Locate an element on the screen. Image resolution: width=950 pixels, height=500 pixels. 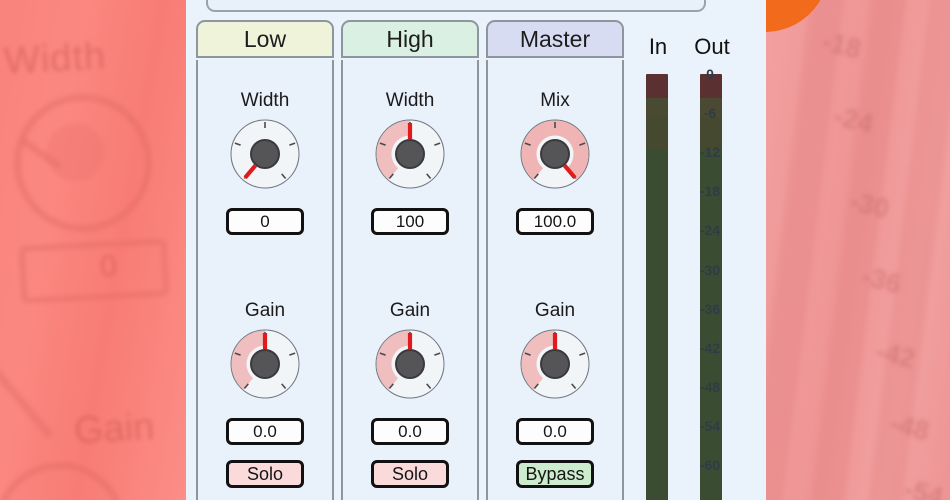
param-label-mix: Mix is located at coordinates (555, 100).